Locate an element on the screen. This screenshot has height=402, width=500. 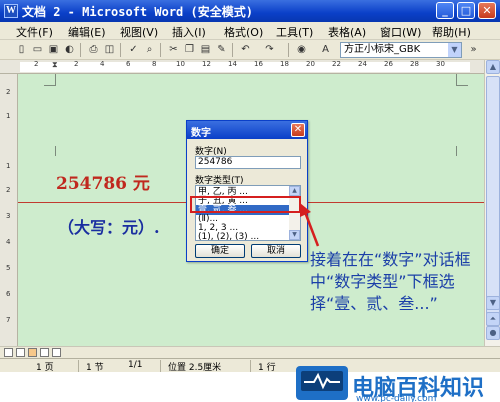
vruler-number: 5 is located at coordinates (8, 268).